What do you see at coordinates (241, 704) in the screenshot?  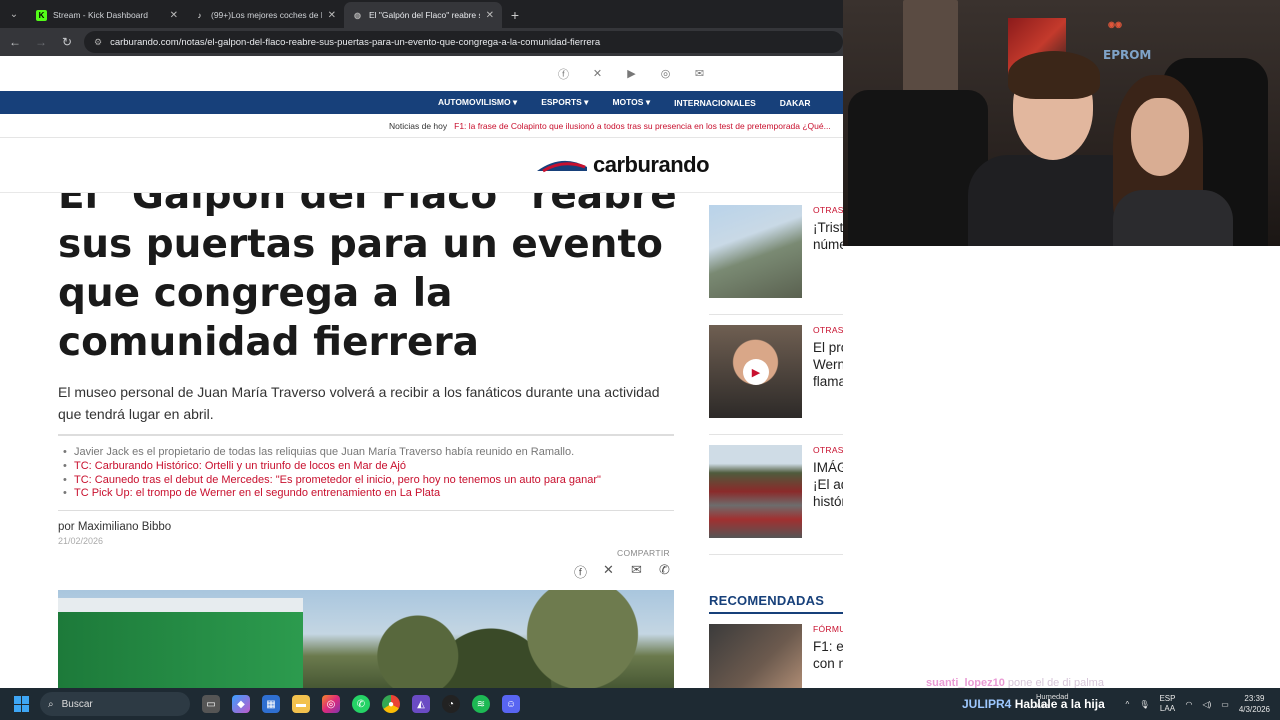 I see `copilot-icon: ◆` at bounding box center [241, 704].